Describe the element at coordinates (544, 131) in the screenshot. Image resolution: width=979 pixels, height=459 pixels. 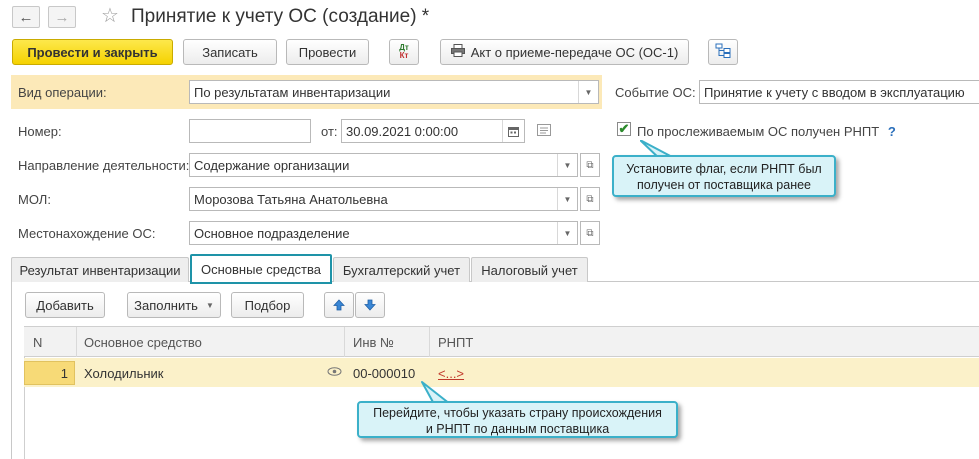
I see `comment-icon` at that location.